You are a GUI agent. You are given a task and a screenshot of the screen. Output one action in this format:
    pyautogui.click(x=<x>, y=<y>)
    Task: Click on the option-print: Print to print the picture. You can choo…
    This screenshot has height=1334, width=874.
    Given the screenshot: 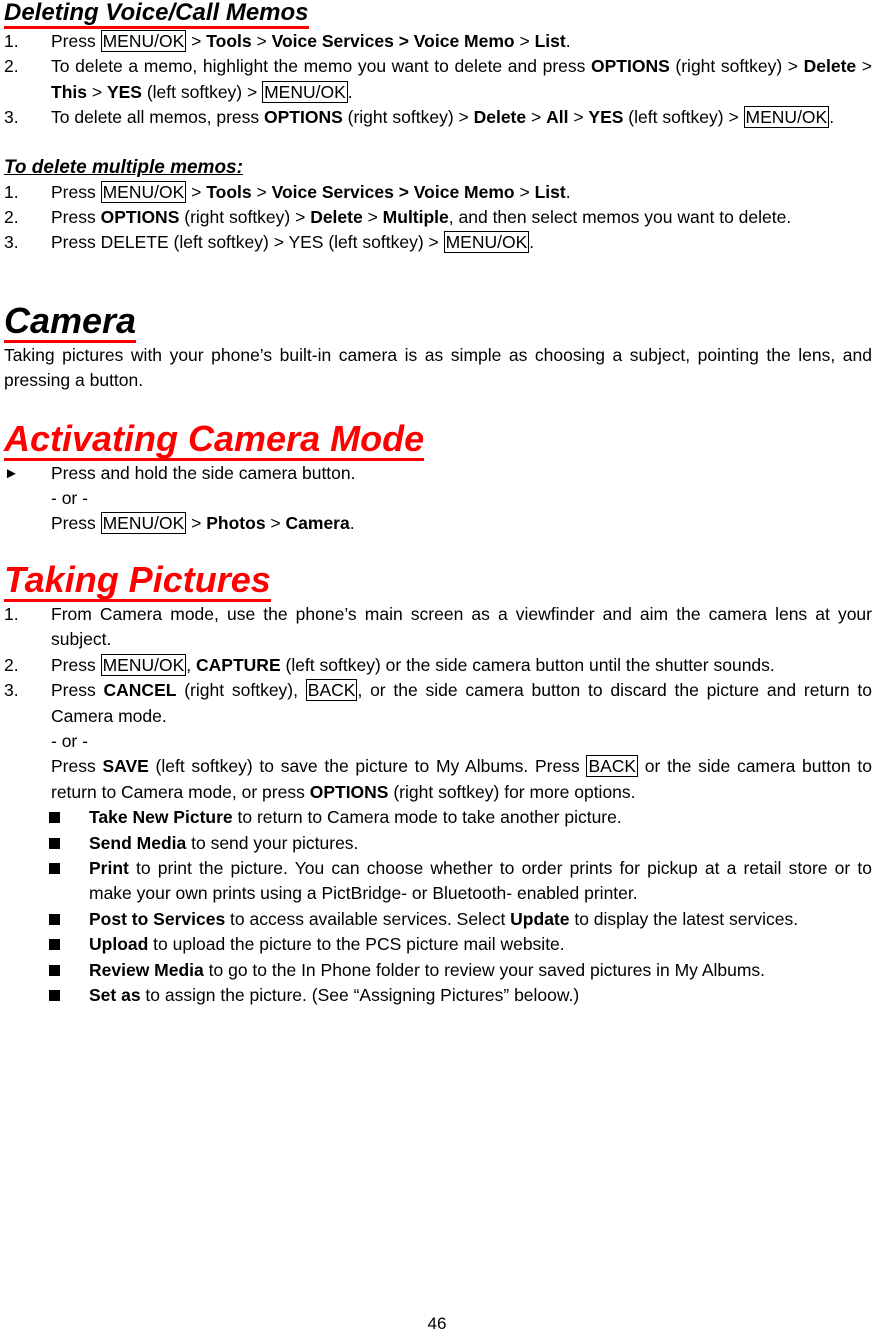 What is the action you would take?
    pyautogui.click(x=438, y=881)
    